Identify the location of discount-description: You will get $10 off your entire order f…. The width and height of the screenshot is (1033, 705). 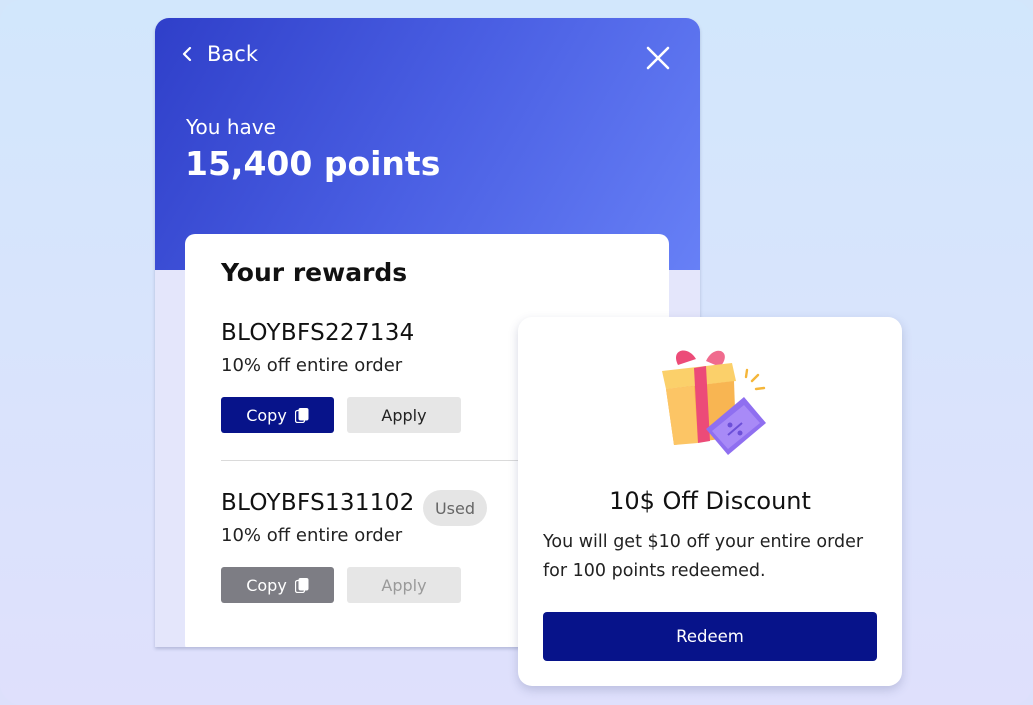
(703, 556).